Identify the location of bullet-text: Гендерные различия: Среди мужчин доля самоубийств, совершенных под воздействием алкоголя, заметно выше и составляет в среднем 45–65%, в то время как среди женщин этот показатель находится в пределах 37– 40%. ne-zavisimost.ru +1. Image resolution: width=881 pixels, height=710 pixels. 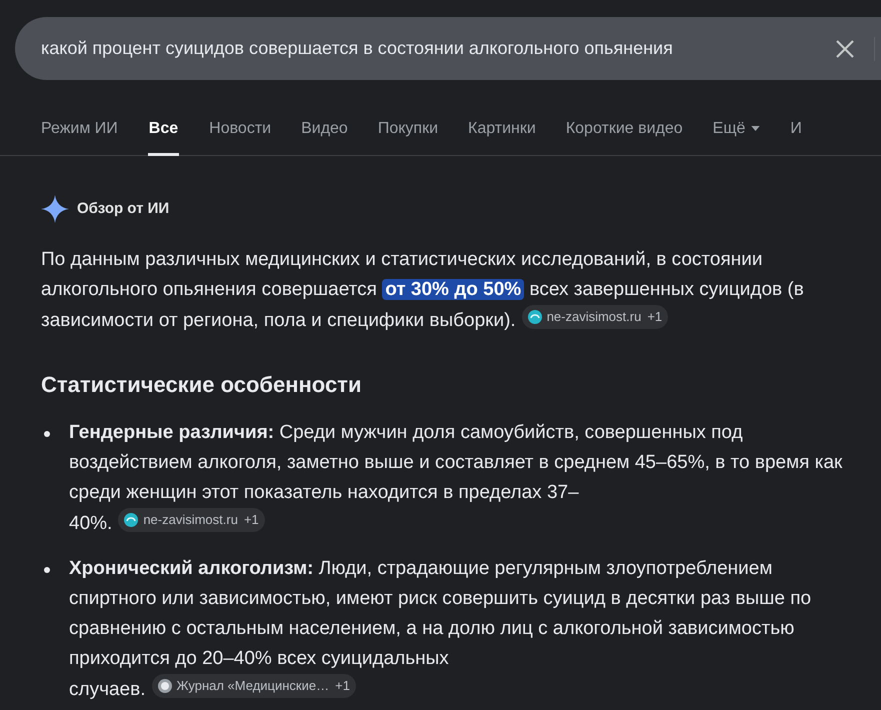
(456, 478).